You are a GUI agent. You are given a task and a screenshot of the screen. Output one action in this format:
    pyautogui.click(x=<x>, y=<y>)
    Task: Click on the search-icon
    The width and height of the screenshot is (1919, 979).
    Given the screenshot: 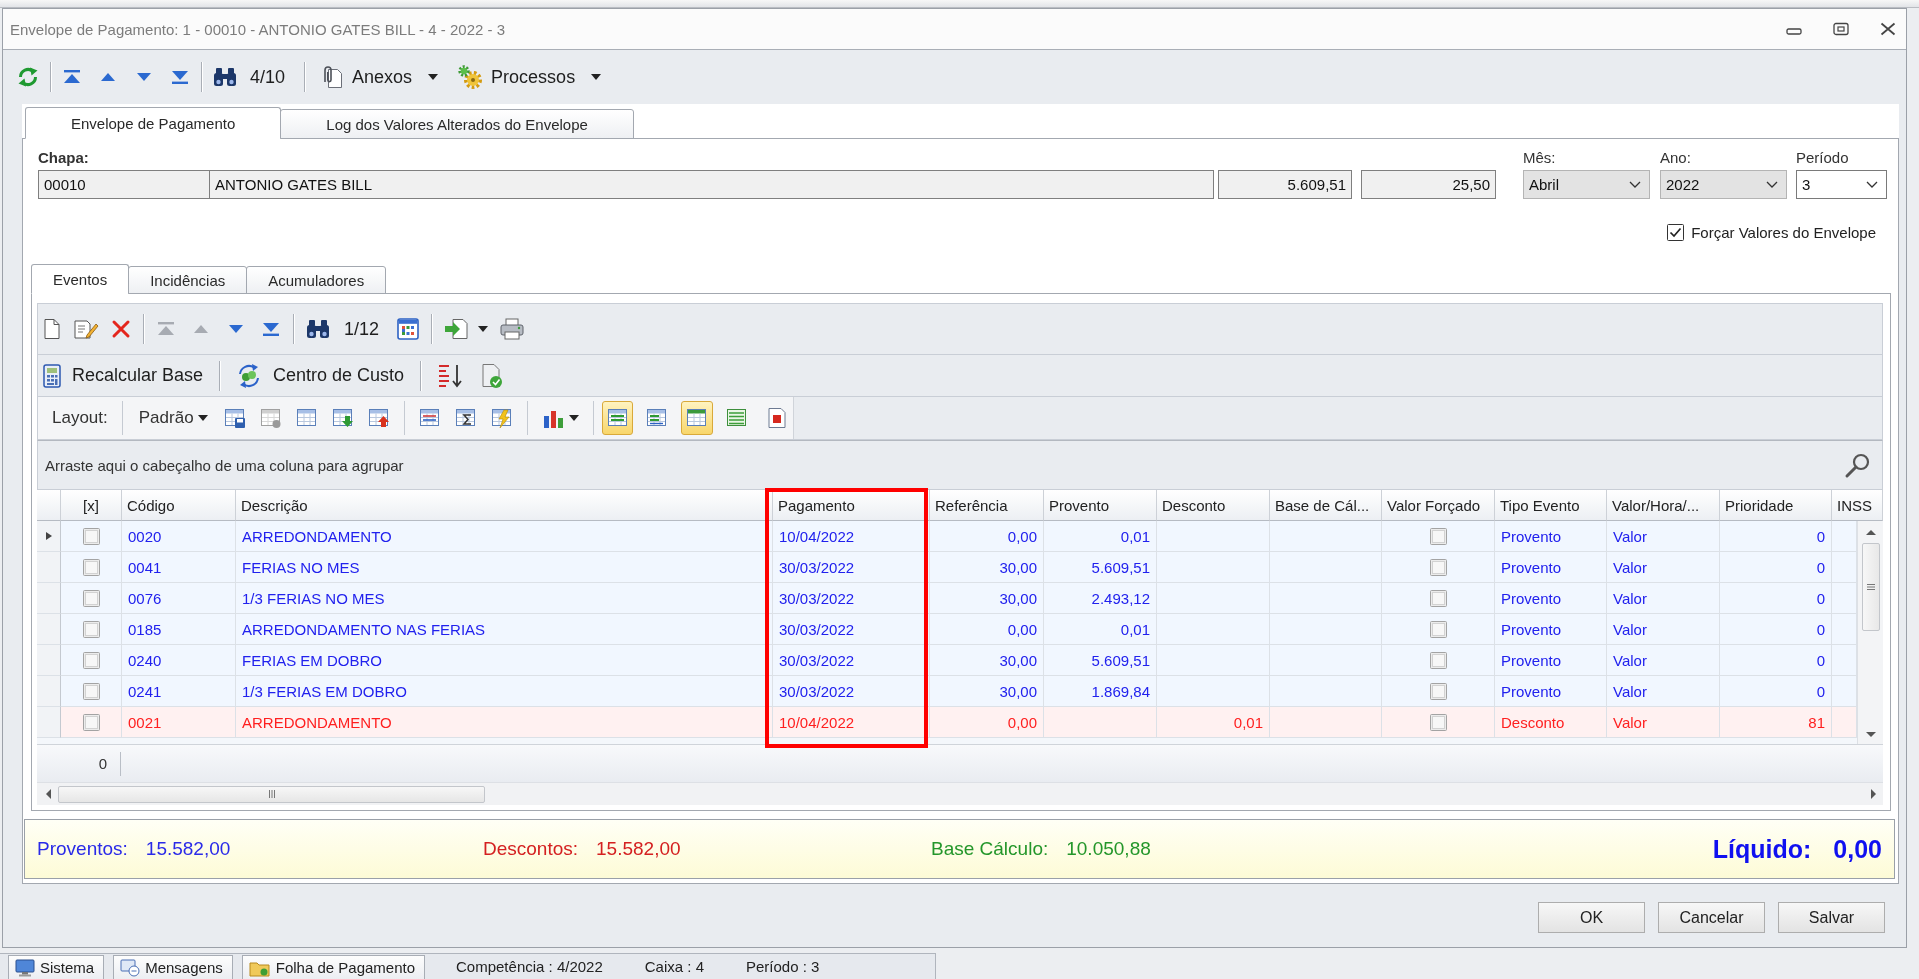 What is the action you would take?
    pyautogui.click(x=1858, y=465)
    